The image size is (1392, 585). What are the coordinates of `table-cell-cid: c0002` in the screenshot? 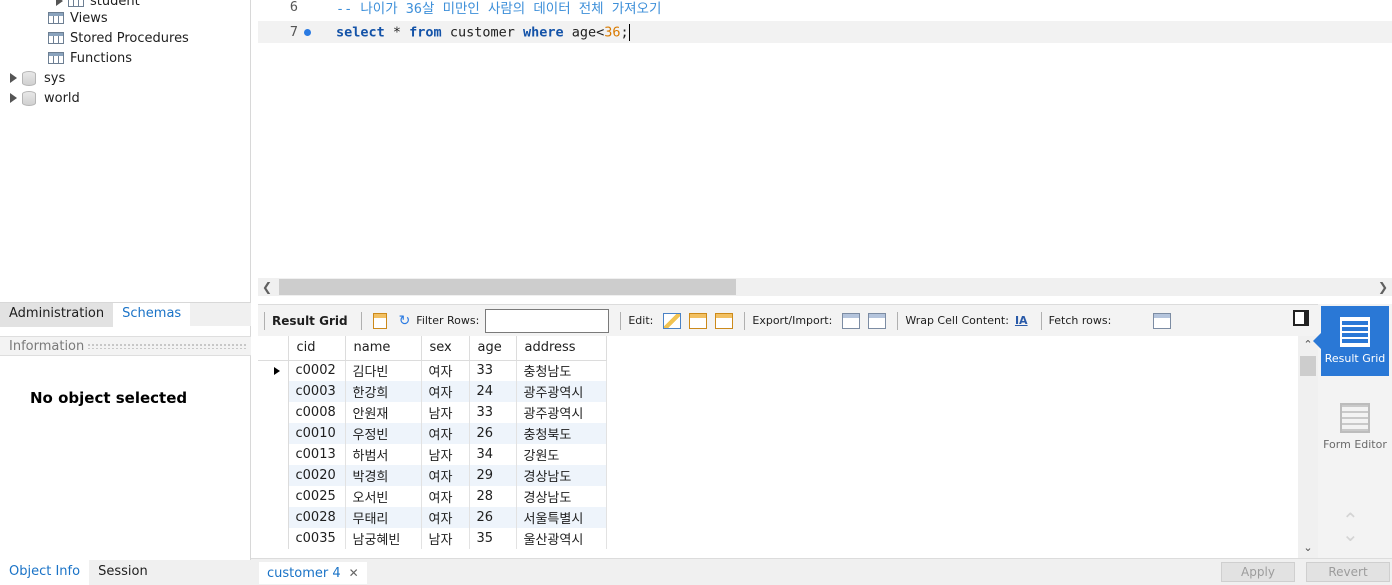 It's located at (317, 370).